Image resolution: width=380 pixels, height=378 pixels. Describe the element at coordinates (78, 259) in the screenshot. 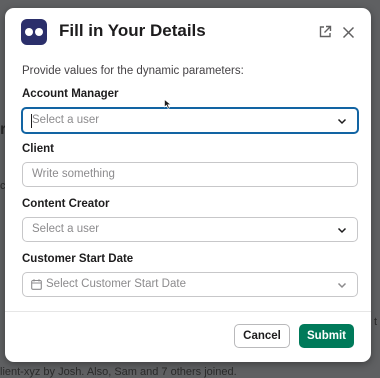

I see `customer-start-date-label: Customer Start Date` at that location.